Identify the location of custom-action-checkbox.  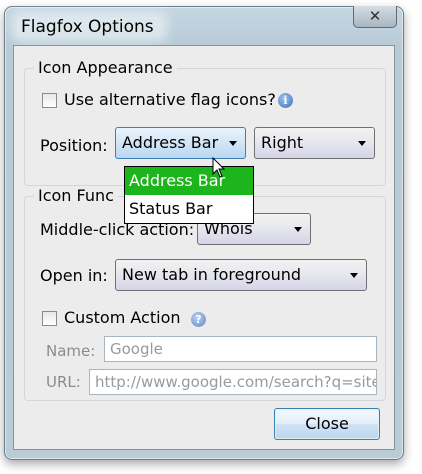
(49, 318).